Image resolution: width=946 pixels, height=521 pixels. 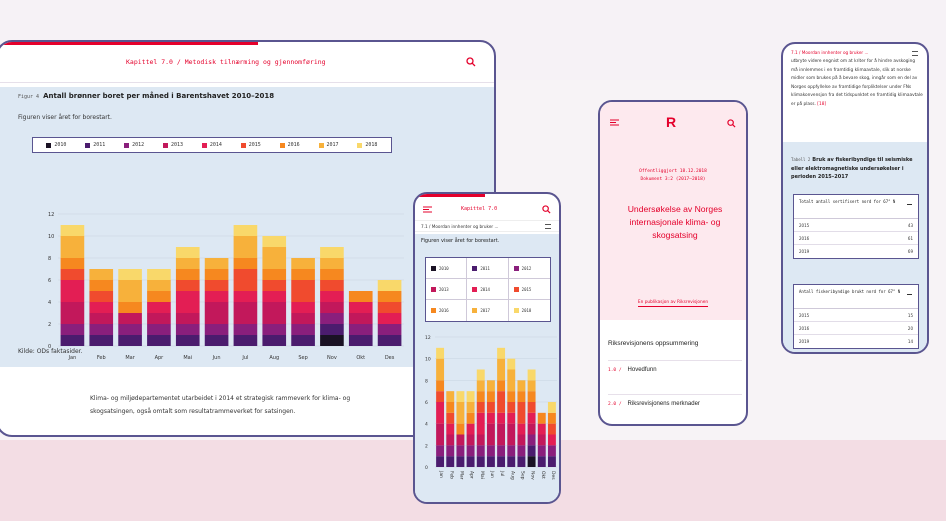 I want to click on summary-heading: Riksrevisjonens oppsummering, so click(x=653, y=343).